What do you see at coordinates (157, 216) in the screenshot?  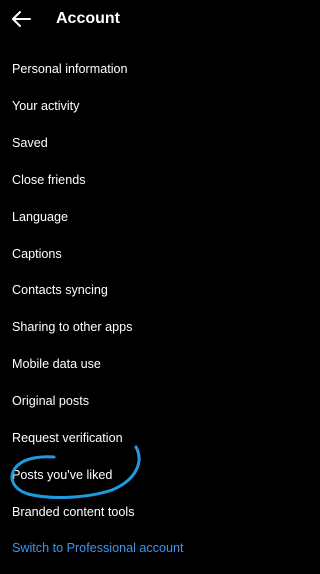 I see `menu-item-language: Language` at bounding box center [157, 216].